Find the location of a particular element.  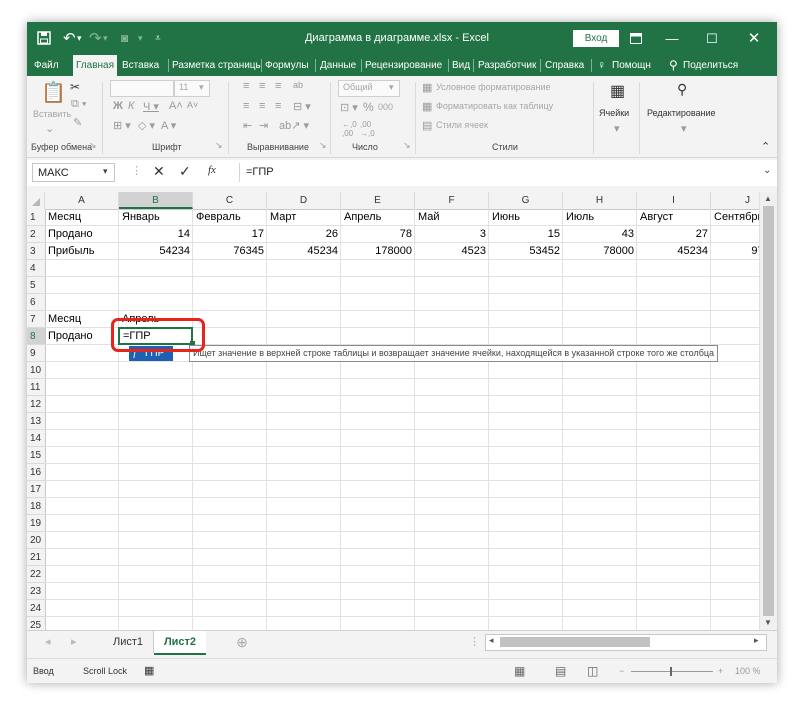

row-header-7: 7 is located at coordinates (36, 319).